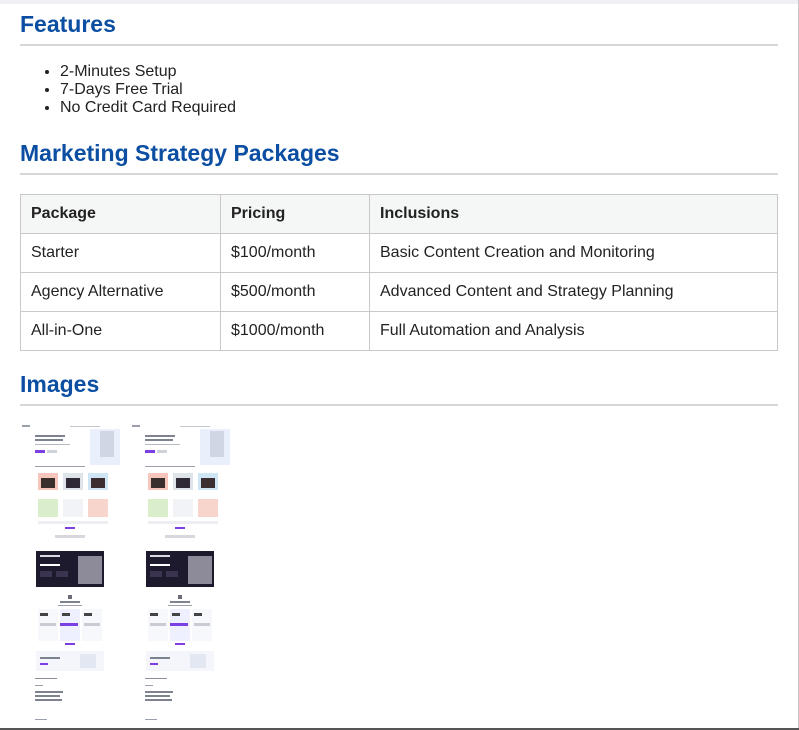 Image resolution: width=799 pixels, height=730 pixels. What do you see at coordinates (573, 253) in the screenshot?
I see `inclusions-cell: Basic Content Creation and Monitoring` at bounding box center [573, 253].